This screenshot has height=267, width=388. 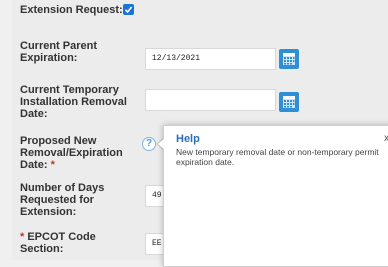 What do you see at coordinates (62, 188) in the screenshot?
I see `days-requested-label-line1: Number of Days` at bounding box center [62, 188].